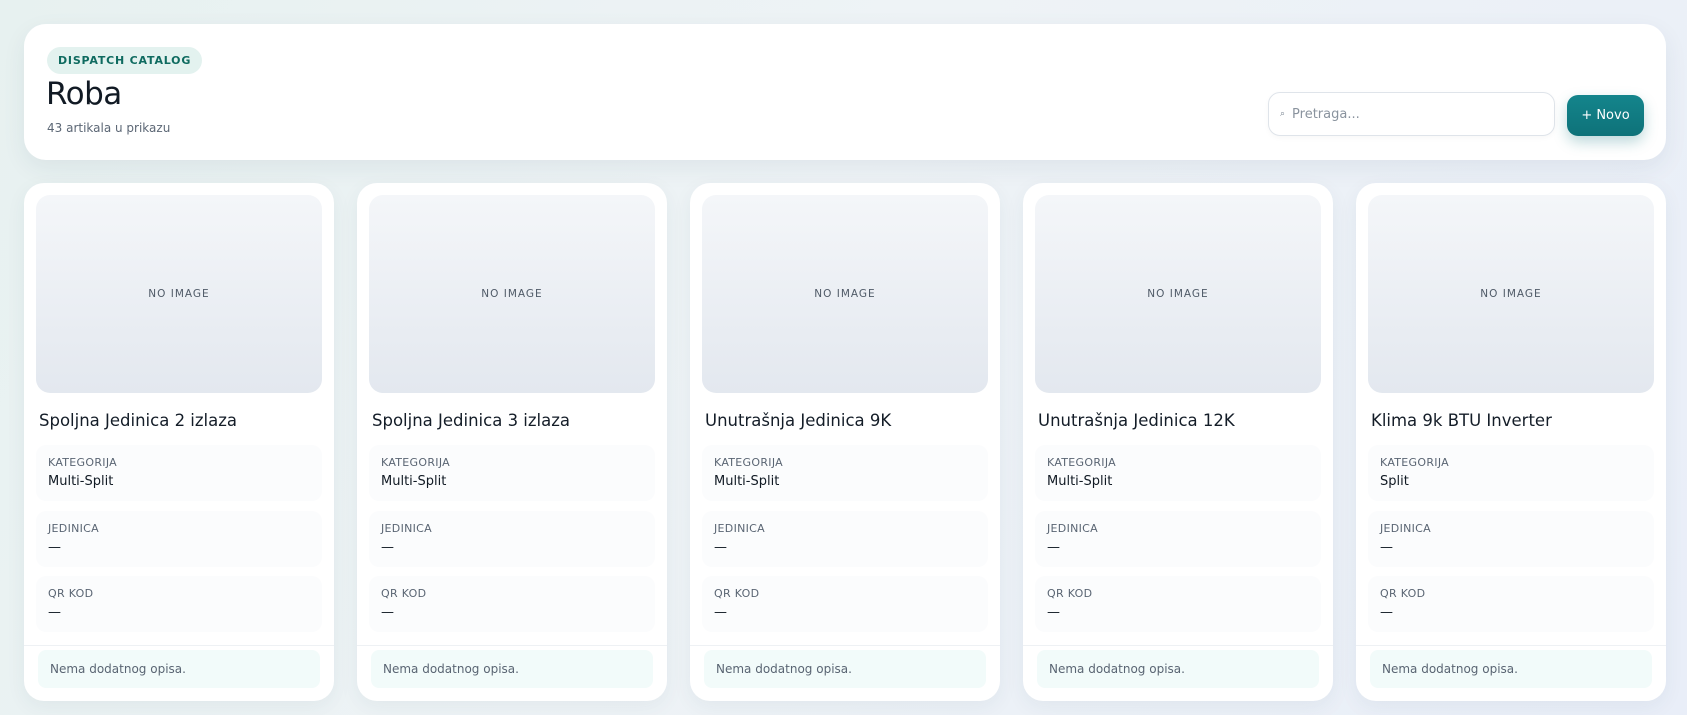  What do you see at coordinates (1511, 473) in the screenshot?
I see `category-field: KATEGORIJA Split` at bounding box center [1511, 473].